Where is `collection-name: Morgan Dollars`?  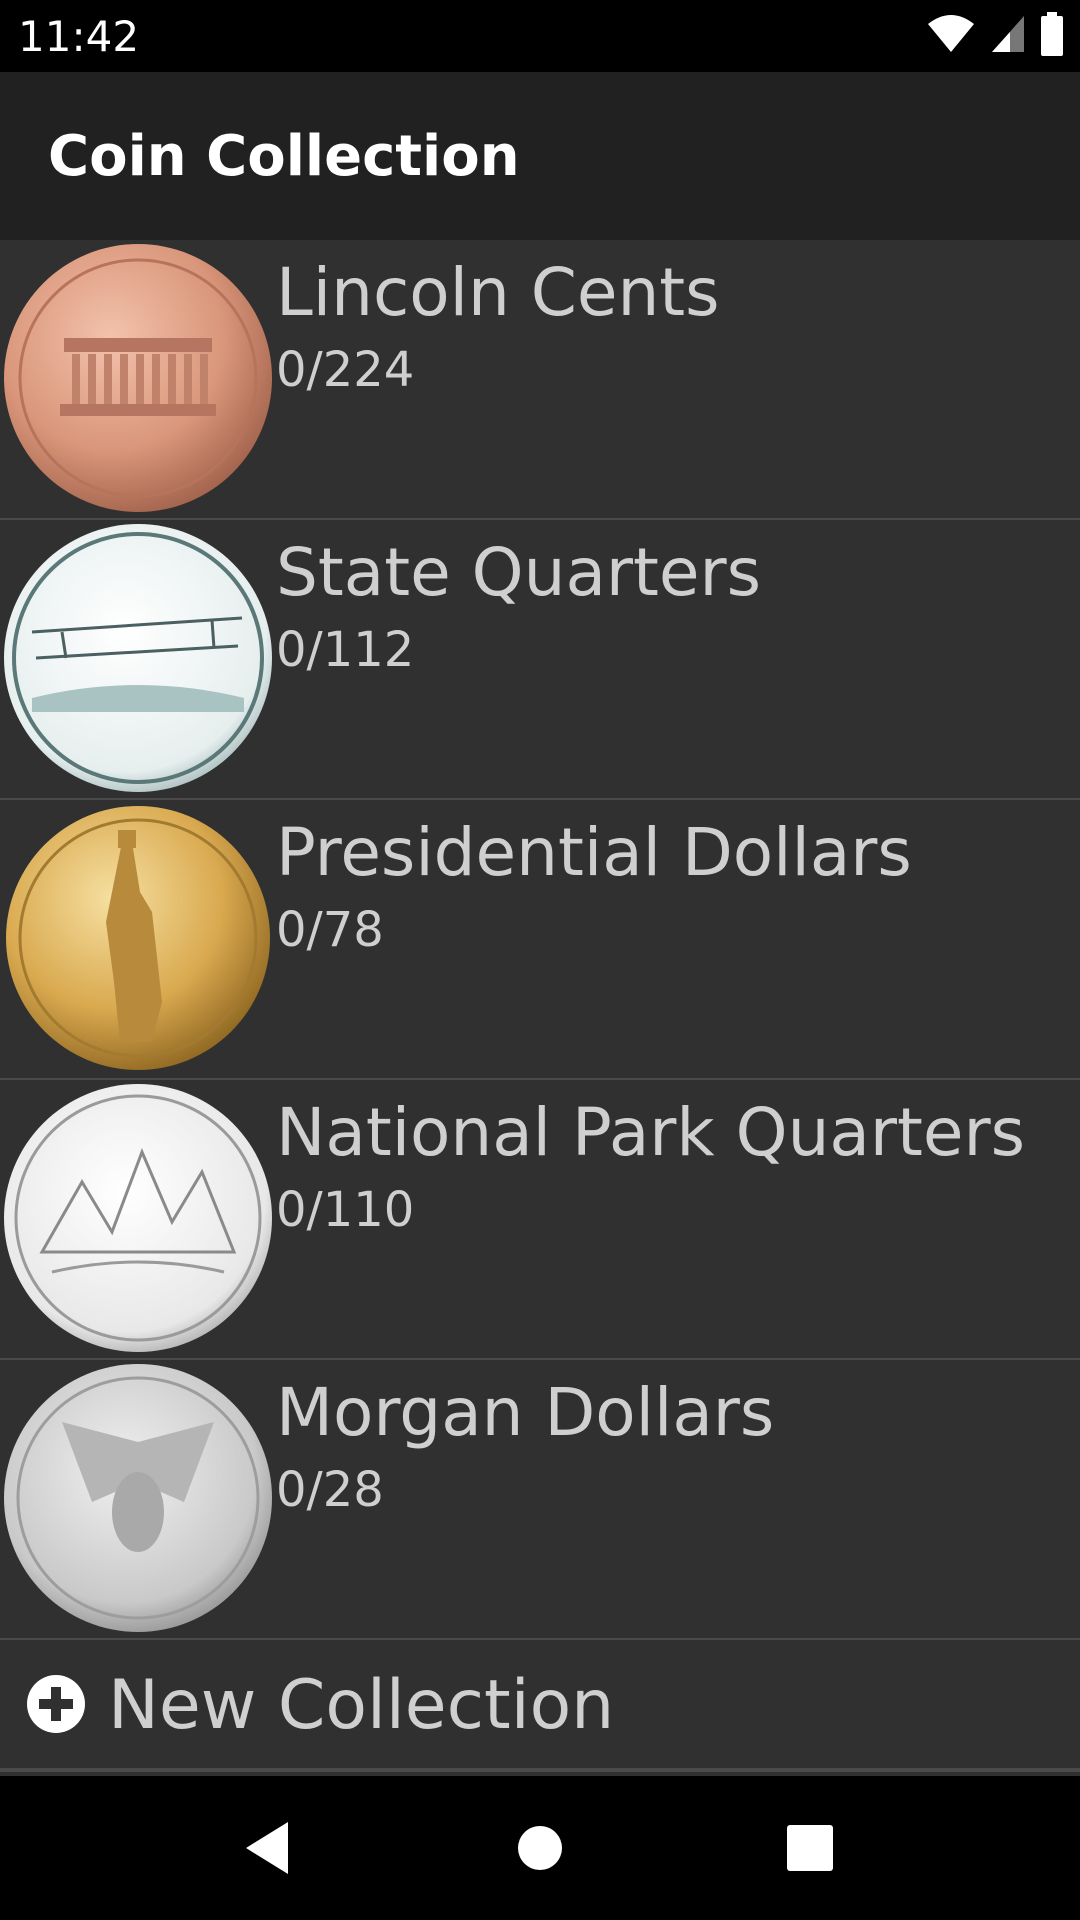
collection-name: Morgan Dollars is located at coordinates (525, 1412).